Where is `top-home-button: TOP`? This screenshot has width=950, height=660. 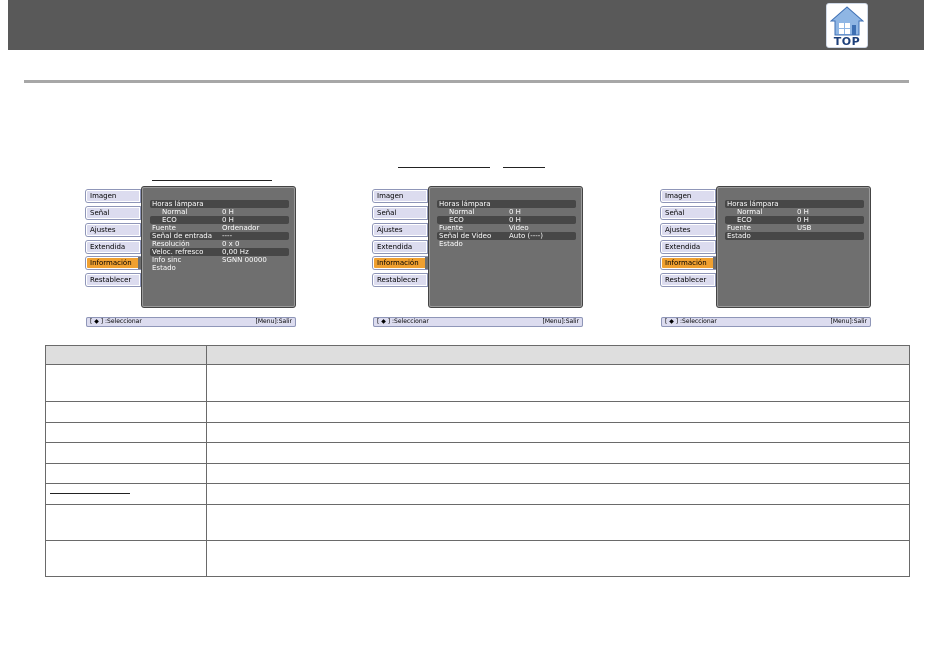 top-home-button: TOP is located at coordinates (847, 25).